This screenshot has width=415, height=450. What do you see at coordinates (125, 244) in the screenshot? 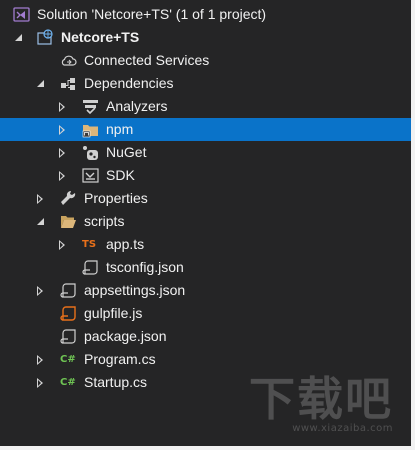
I see `tree-item-label: app.ts` at bounding box center [125, 244].